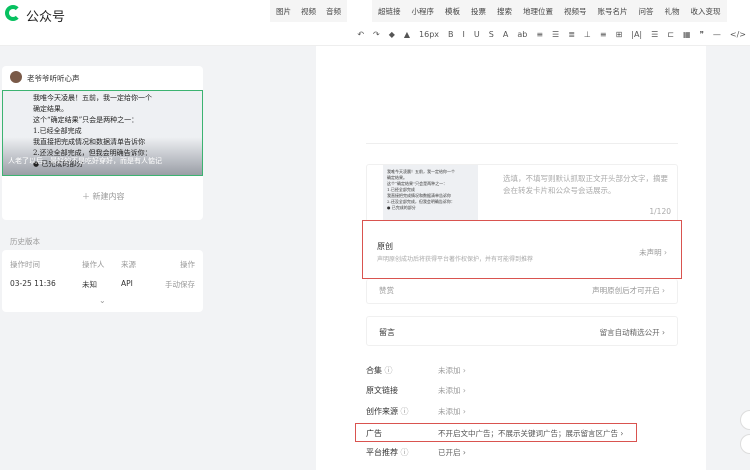 The width and height of the screenshot is (750, 470). Describe the element at coordinates (401, 207) in the screenshot. I see `cover-line: ● 已完成的部分` at that location.